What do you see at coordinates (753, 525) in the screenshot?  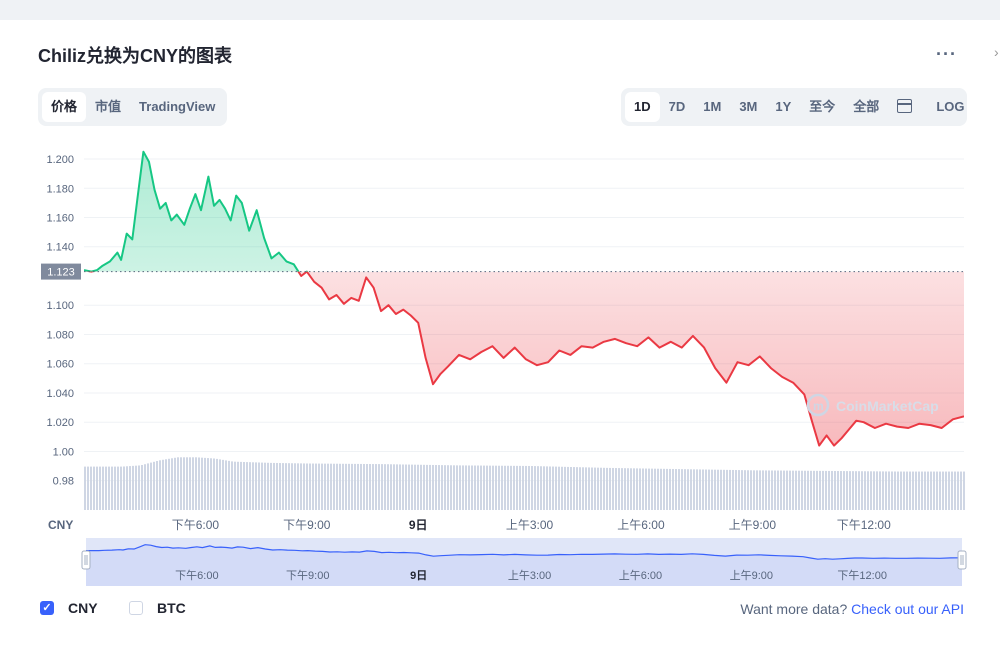 I see `x-tick-label: 上午9:00` at bounding box center [753, 525].